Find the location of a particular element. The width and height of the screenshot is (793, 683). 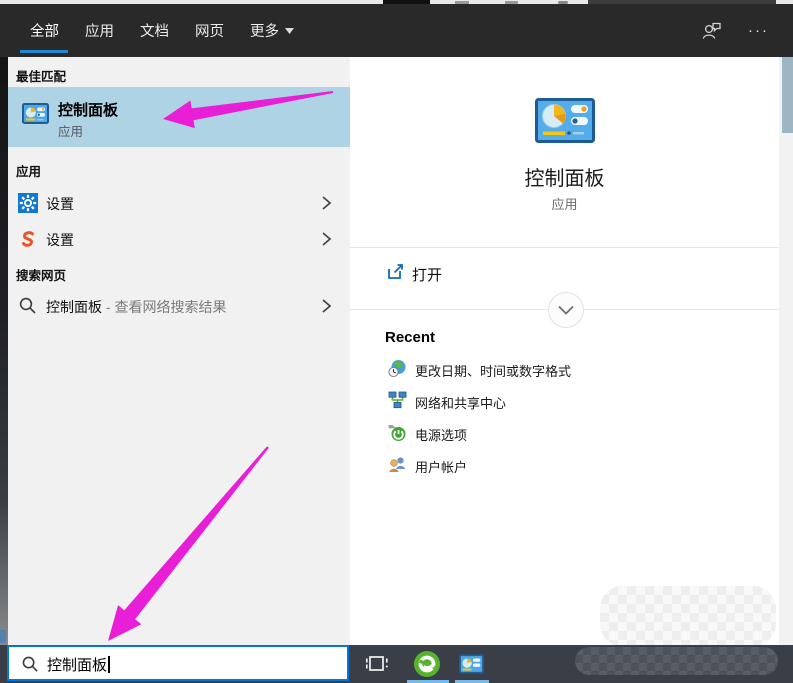

search-filter-tabs: 全部 应用 文档 网页 更多 is located at coordinates (162, 30).